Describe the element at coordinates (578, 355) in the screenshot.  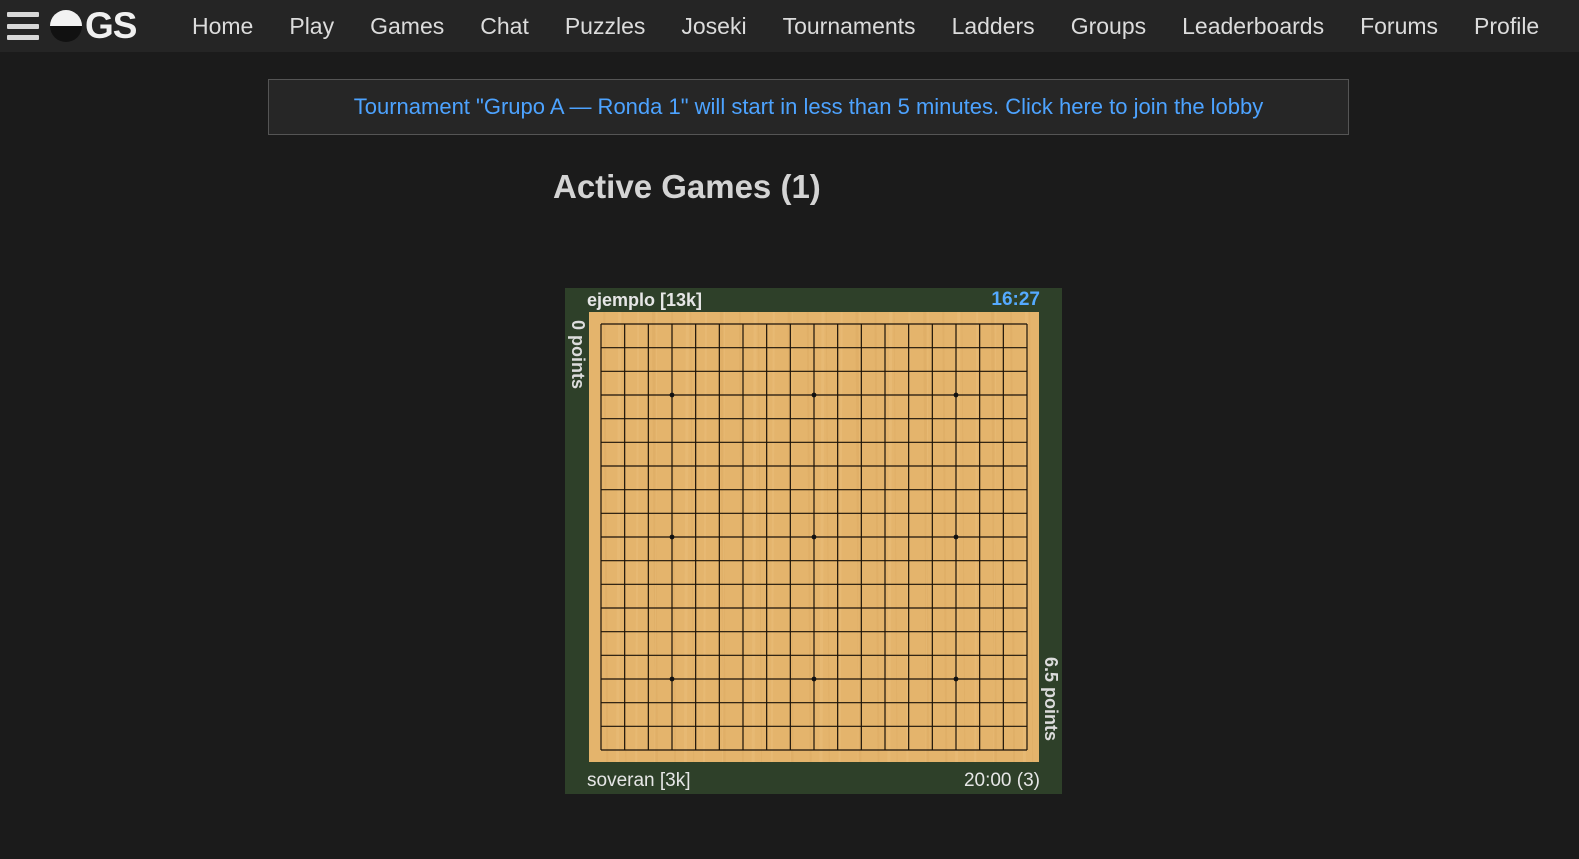
I see `left-score: 0 points` at that location.